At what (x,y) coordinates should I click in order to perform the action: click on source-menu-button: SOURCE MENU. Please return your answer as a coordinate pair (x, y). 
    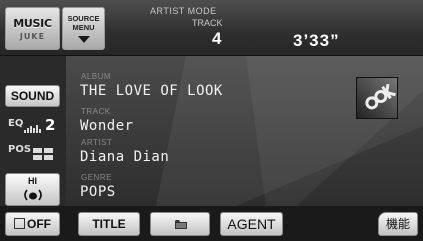
    Looking at the image, I should click on (83, 28).